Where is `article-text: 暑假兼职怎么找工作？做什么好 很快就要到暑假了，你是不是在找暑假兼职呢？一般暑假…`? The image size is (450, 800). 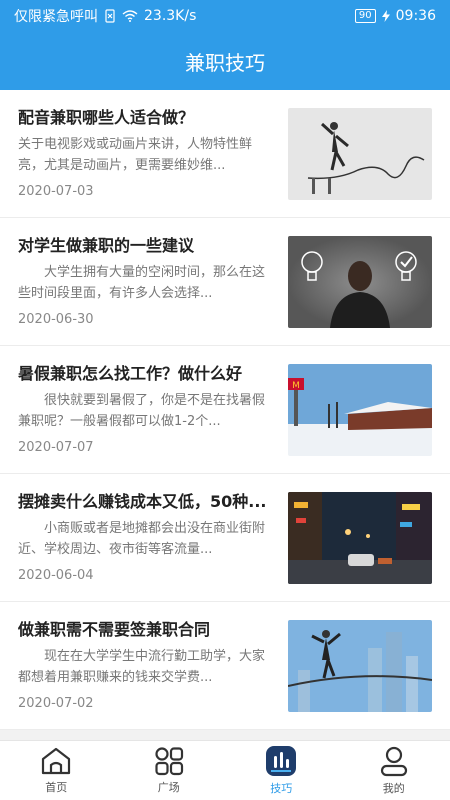 article-text: 暑假兼职怎么找工作？做什么好 很快就要到暑假了，你是不是在找暑假兼职呢？一般暑假… is located at coordinates (144, 410).